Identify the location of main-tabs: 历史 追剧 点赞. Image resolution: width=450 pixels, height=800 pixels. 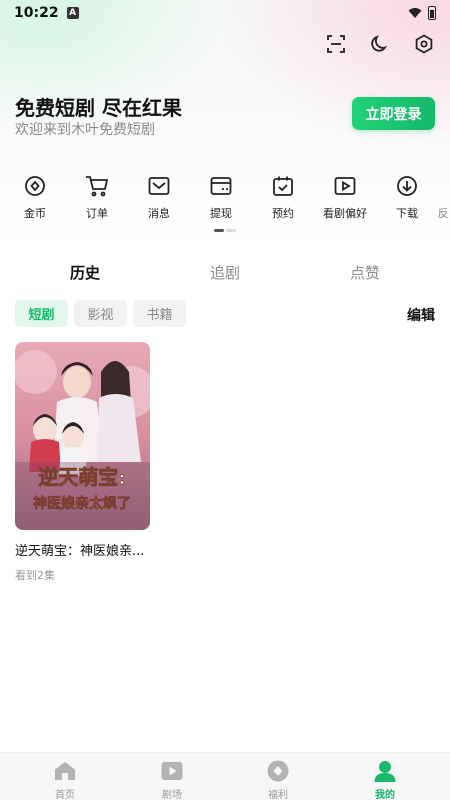
(225, 274).